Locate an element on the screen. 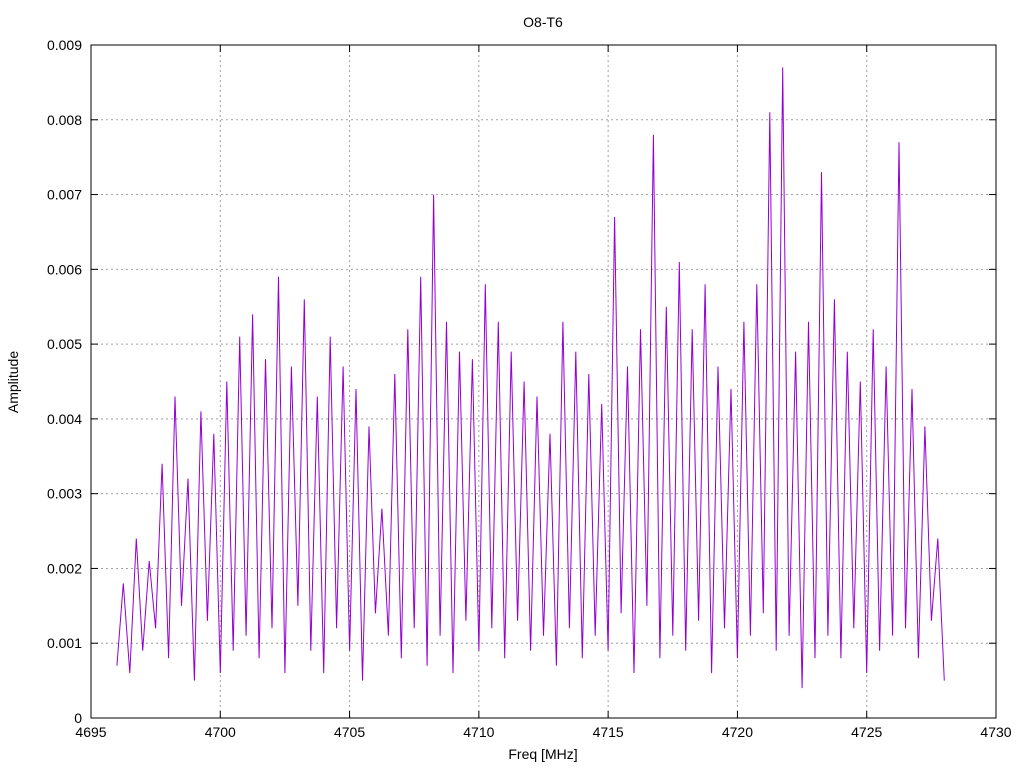 This screenshot has height=768, width=1024. y-tick-label: 0.005 is located at coordinates (64, 344).